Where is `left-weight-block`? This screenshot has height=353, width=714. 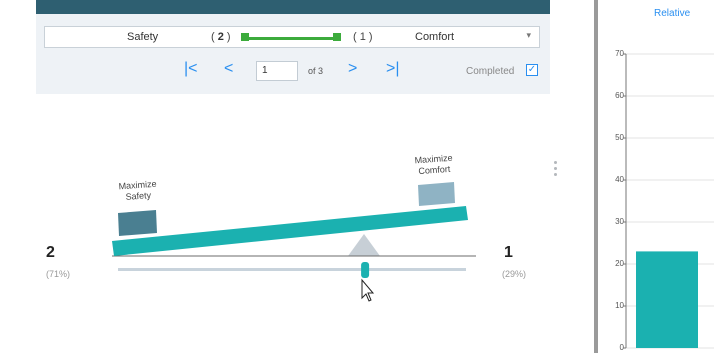 left-weight-block is located at coordinates (137, 223).